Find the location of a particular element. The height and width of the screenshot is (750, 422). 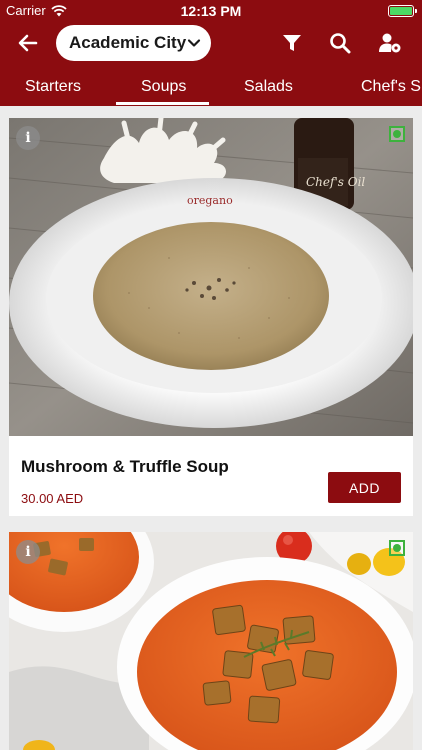

tab-salads: Salads is located at coordinates (268, 87).